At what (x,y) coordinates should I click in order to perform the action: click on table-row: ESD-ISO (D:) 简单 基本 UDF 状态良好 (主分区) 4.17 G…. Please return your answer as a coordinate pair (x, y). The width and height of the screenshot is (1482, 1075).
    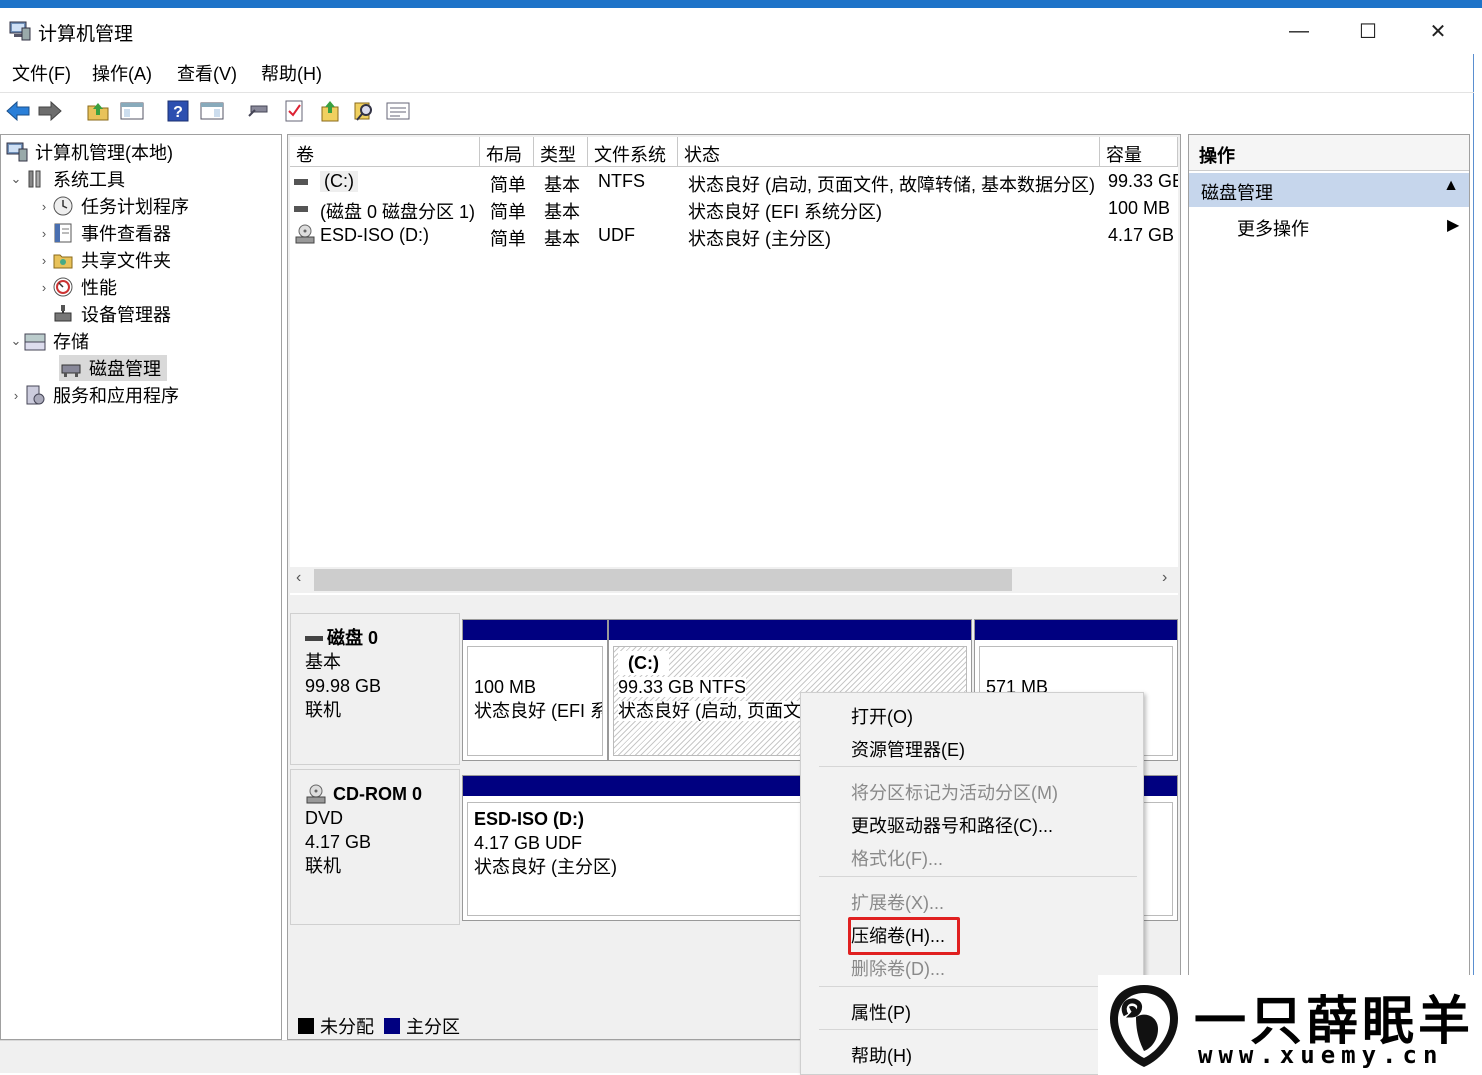
    Looking at the image, I should click on (734, 236).